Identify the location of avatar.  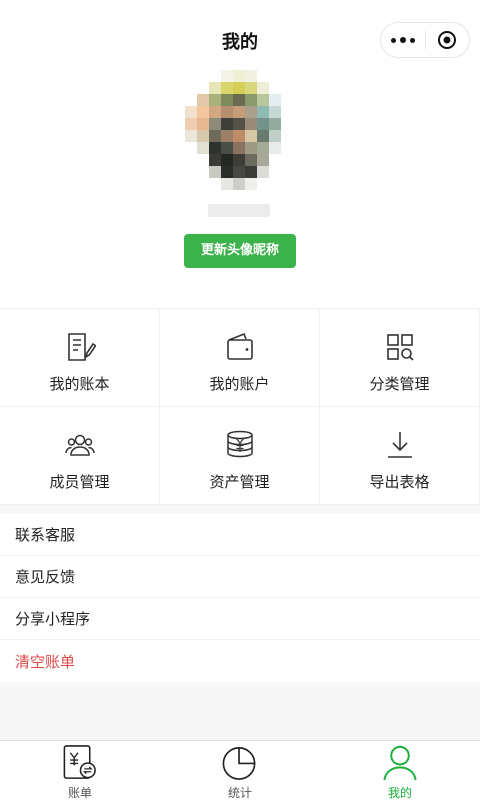
(240, 130).